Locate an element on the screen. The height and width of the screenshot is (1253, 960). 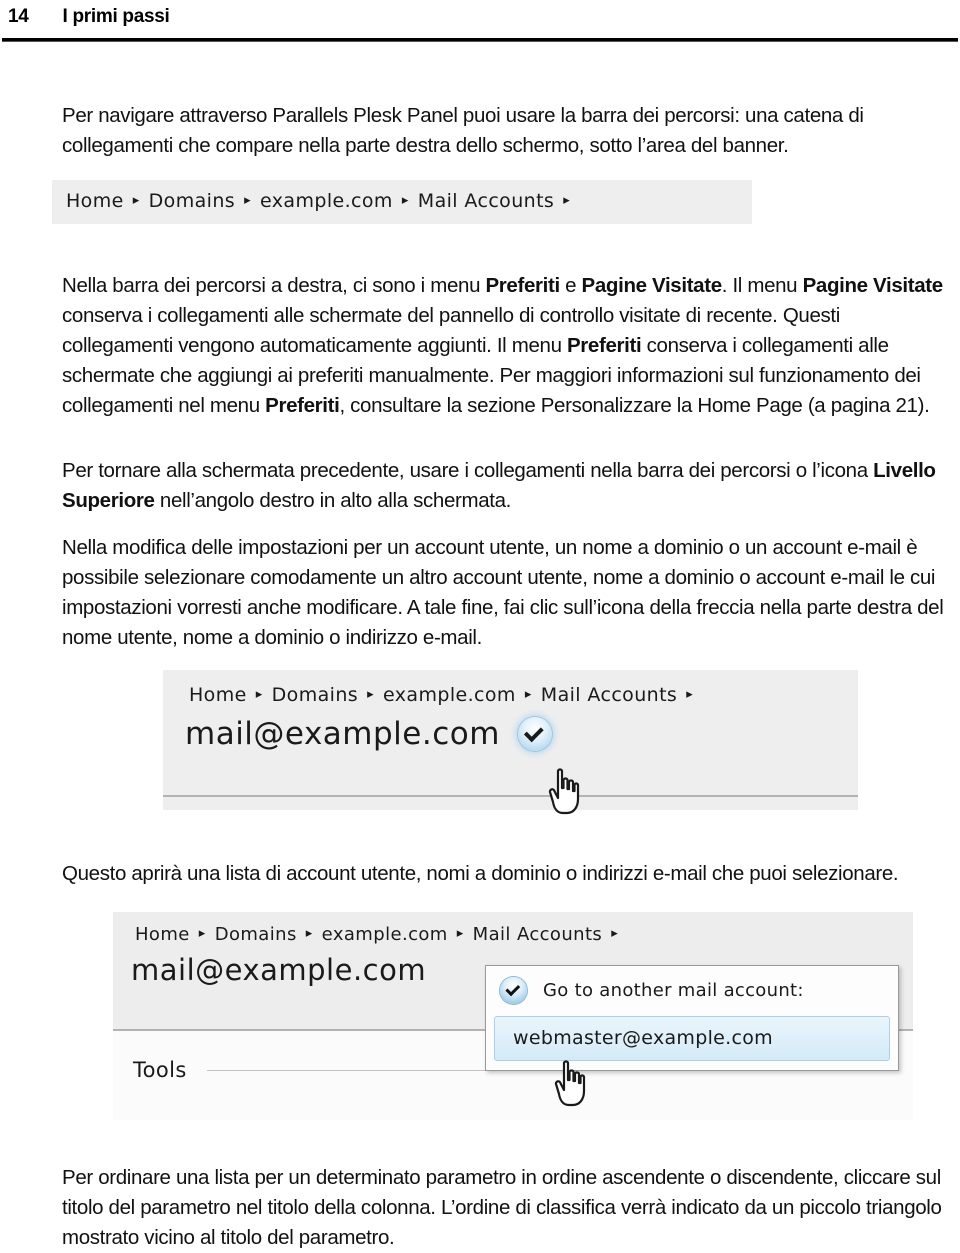
p2-bold-preferiti-3: Preferiti is located at coordinates (302, 405).